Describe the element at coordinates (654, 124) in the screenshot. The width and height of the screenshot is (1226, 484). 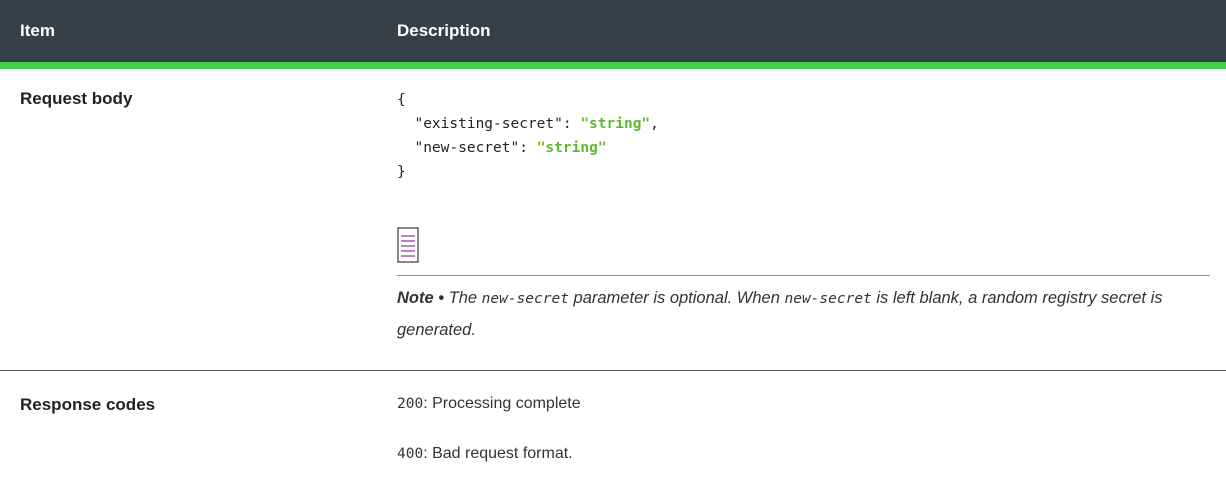
I see `code-line-comma: ,` at that location.